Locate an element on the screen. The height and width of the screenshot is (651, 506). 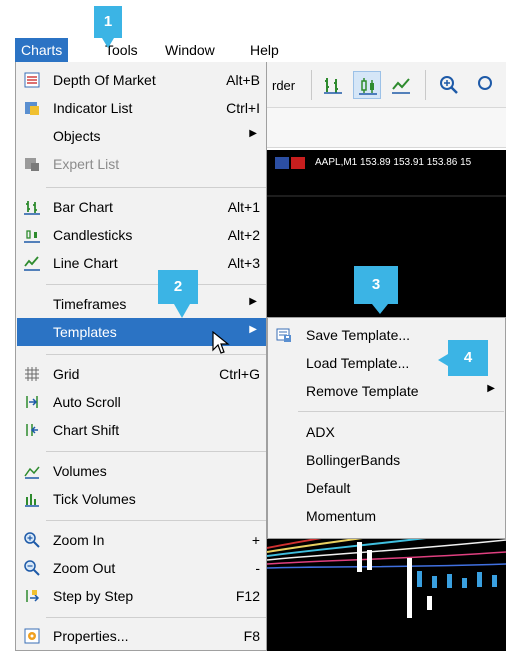
menu-item-bar-chart: Bar Chart Alt+1 is located at coordinates (141, 207).